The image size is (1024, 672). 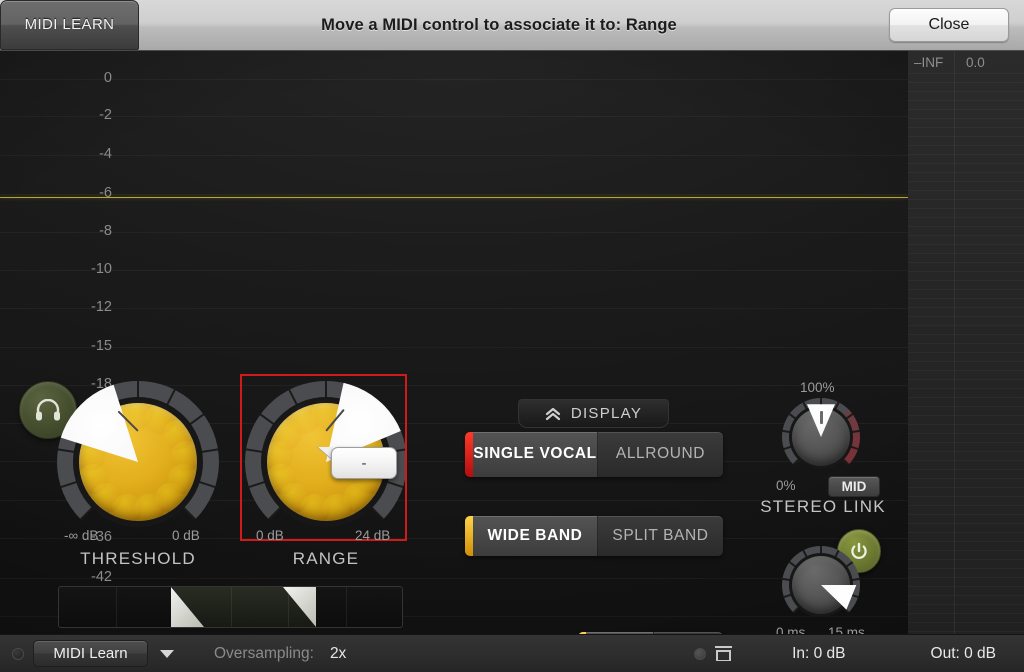 What do you see at coordinates (454, 197) in the screenshot?
I see `threshold-curve-line` at bounding box center [454, 197].